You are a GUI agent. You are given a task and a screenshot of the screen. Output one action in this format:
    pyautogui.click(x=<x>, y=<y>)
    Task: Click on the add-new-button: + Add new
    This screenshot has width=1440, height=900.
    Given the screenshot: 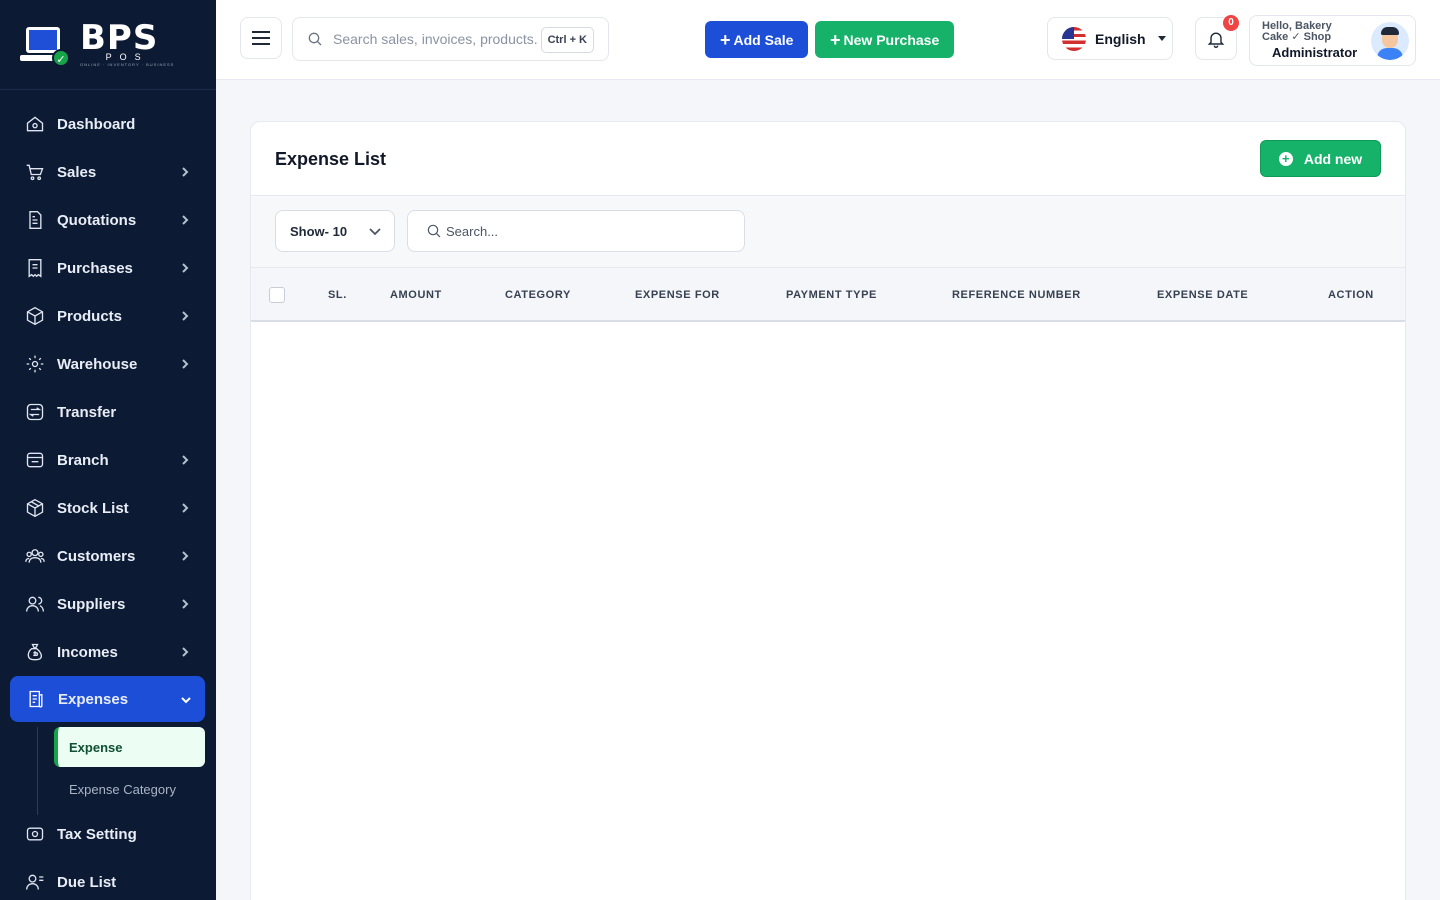 What is the action you would take?
    pyautogui.click(x=1320, y=158)
    